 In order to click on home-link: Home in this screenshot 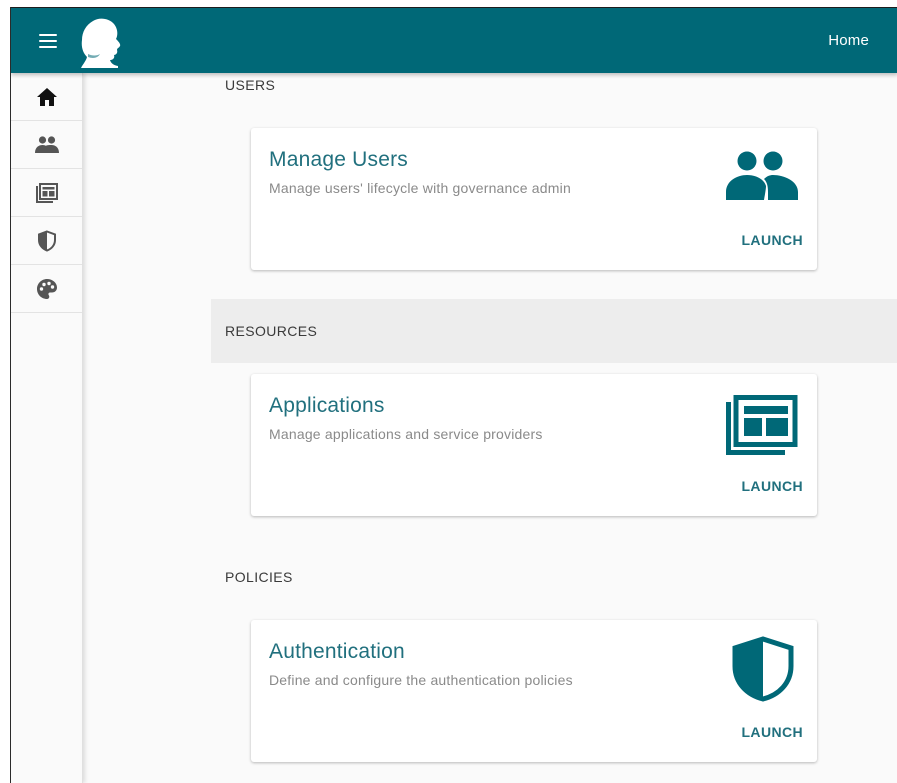, I will do `click(848, 40)`.